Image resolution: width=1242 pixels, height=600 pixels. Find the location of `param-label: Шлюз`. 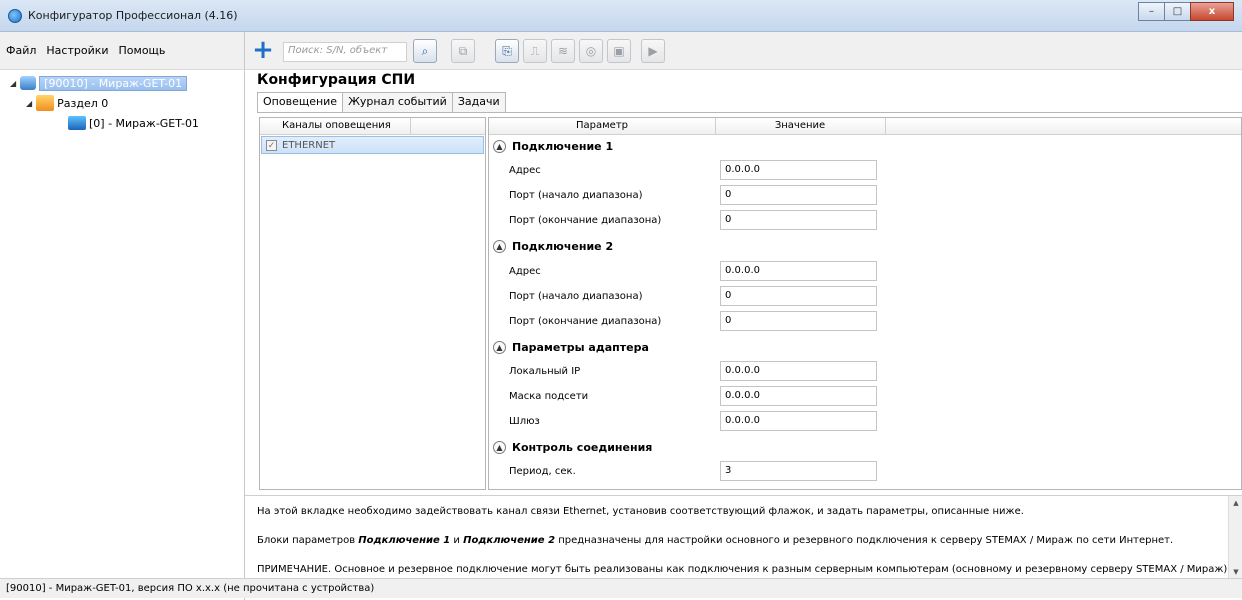

param-label: Шлюз is located at coordinates (524, 421).